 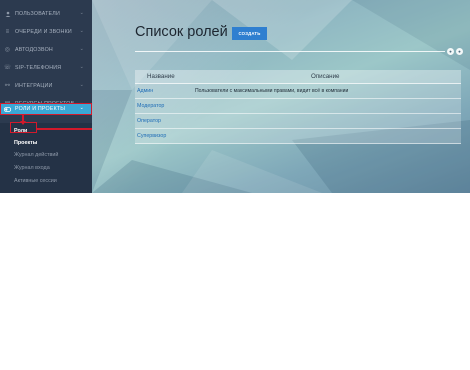 I want to click on table-row: Модератор, so click(x=298, y=106).